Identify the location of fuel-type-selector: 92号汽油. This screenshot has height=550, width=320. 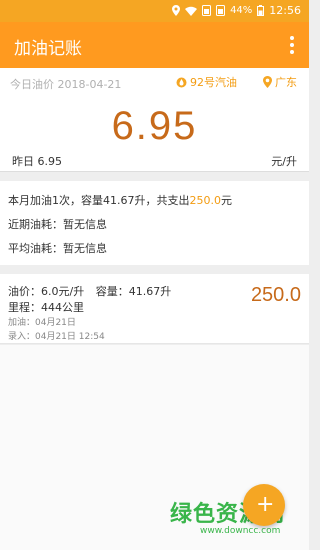
(206, 82).